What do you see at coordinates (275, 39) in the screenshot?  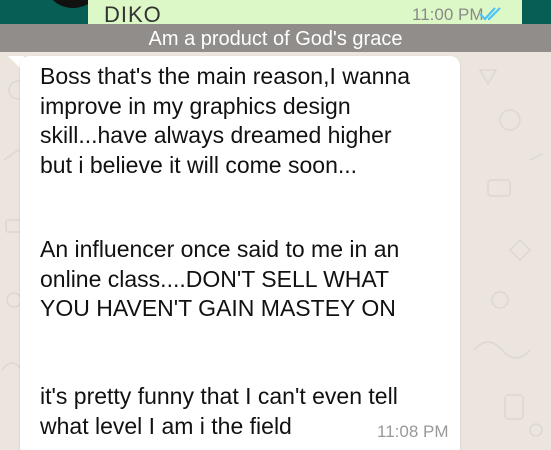 I see `status-caption: Am a product of God's grace` at bounding box center [275, 39].